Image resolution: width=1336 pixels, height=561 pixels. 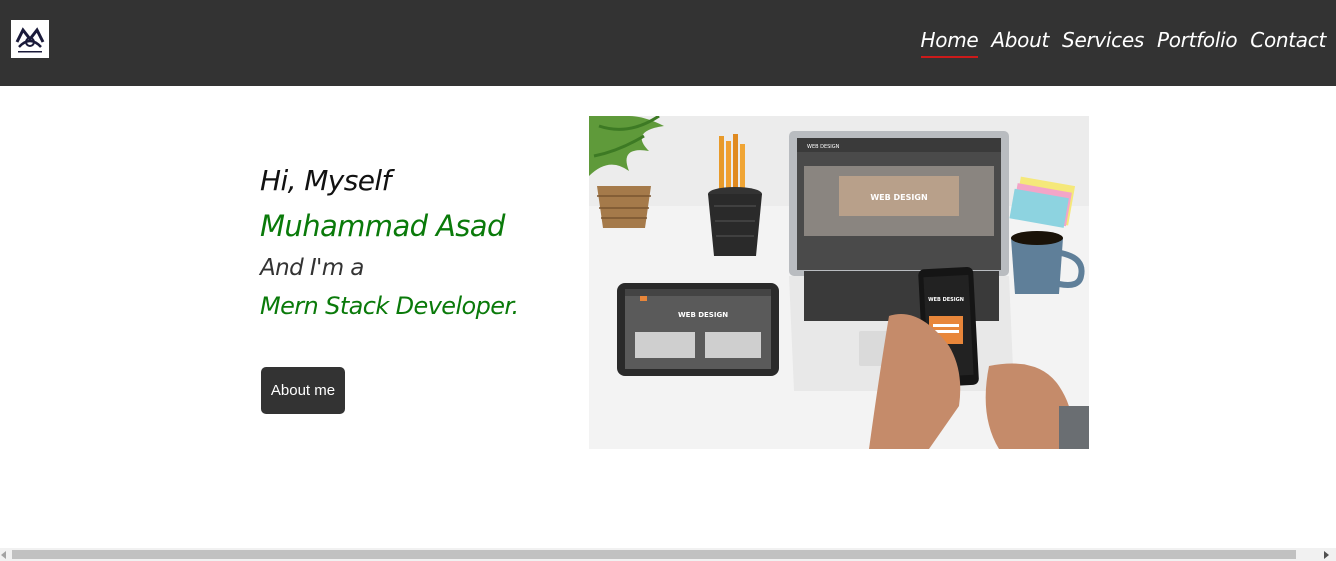 What do you see at coordinates (382, 226) in the screenshot?
I see `hero-name: Muhammad Asad` at bounding box center [382, 226].